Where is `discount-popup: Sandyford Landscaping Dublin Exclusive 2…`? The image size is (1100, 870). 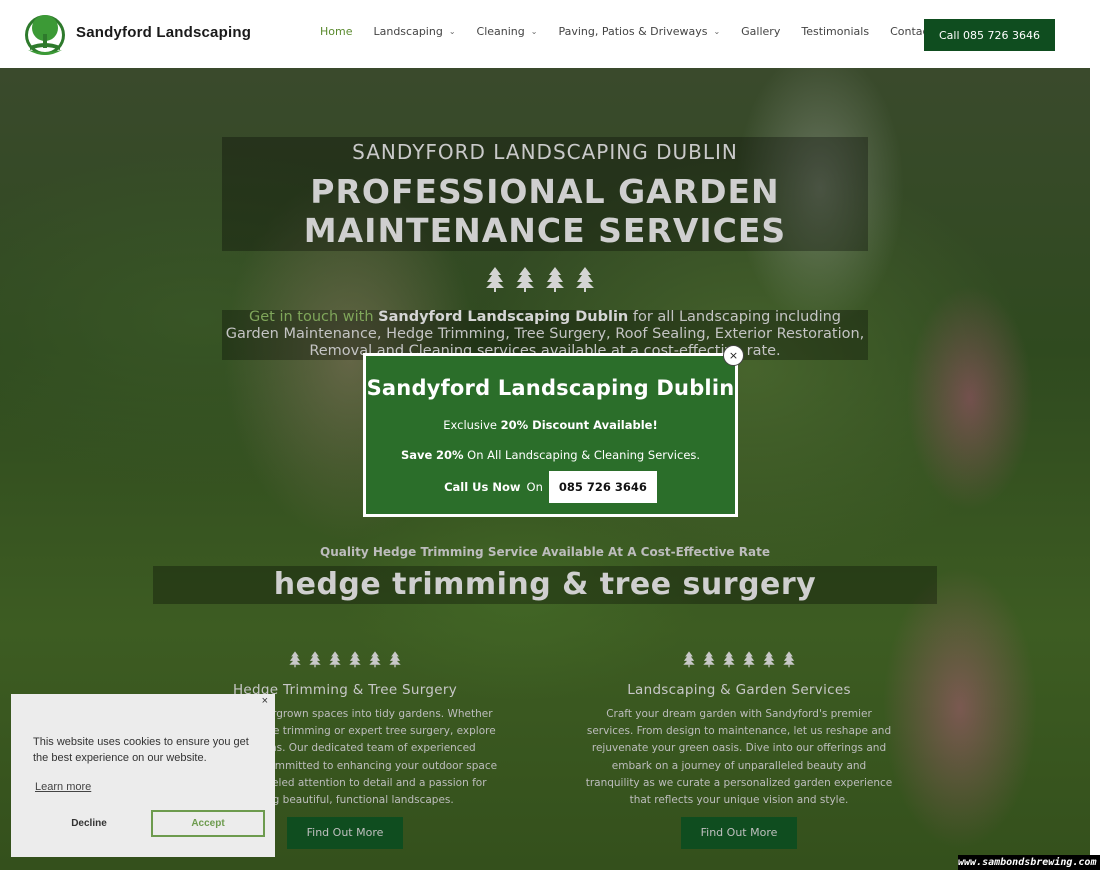
discount-popup: Sandyford Landscaping Dublin Exclusive 2… is located at coordinates (550, 435).